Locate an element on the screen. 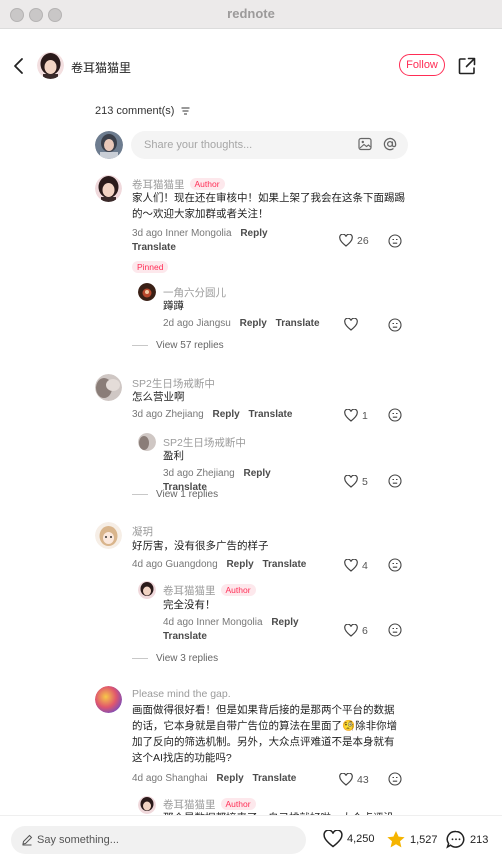  comment-text: 怎么营业啊 is located at coordinates (158, 397).